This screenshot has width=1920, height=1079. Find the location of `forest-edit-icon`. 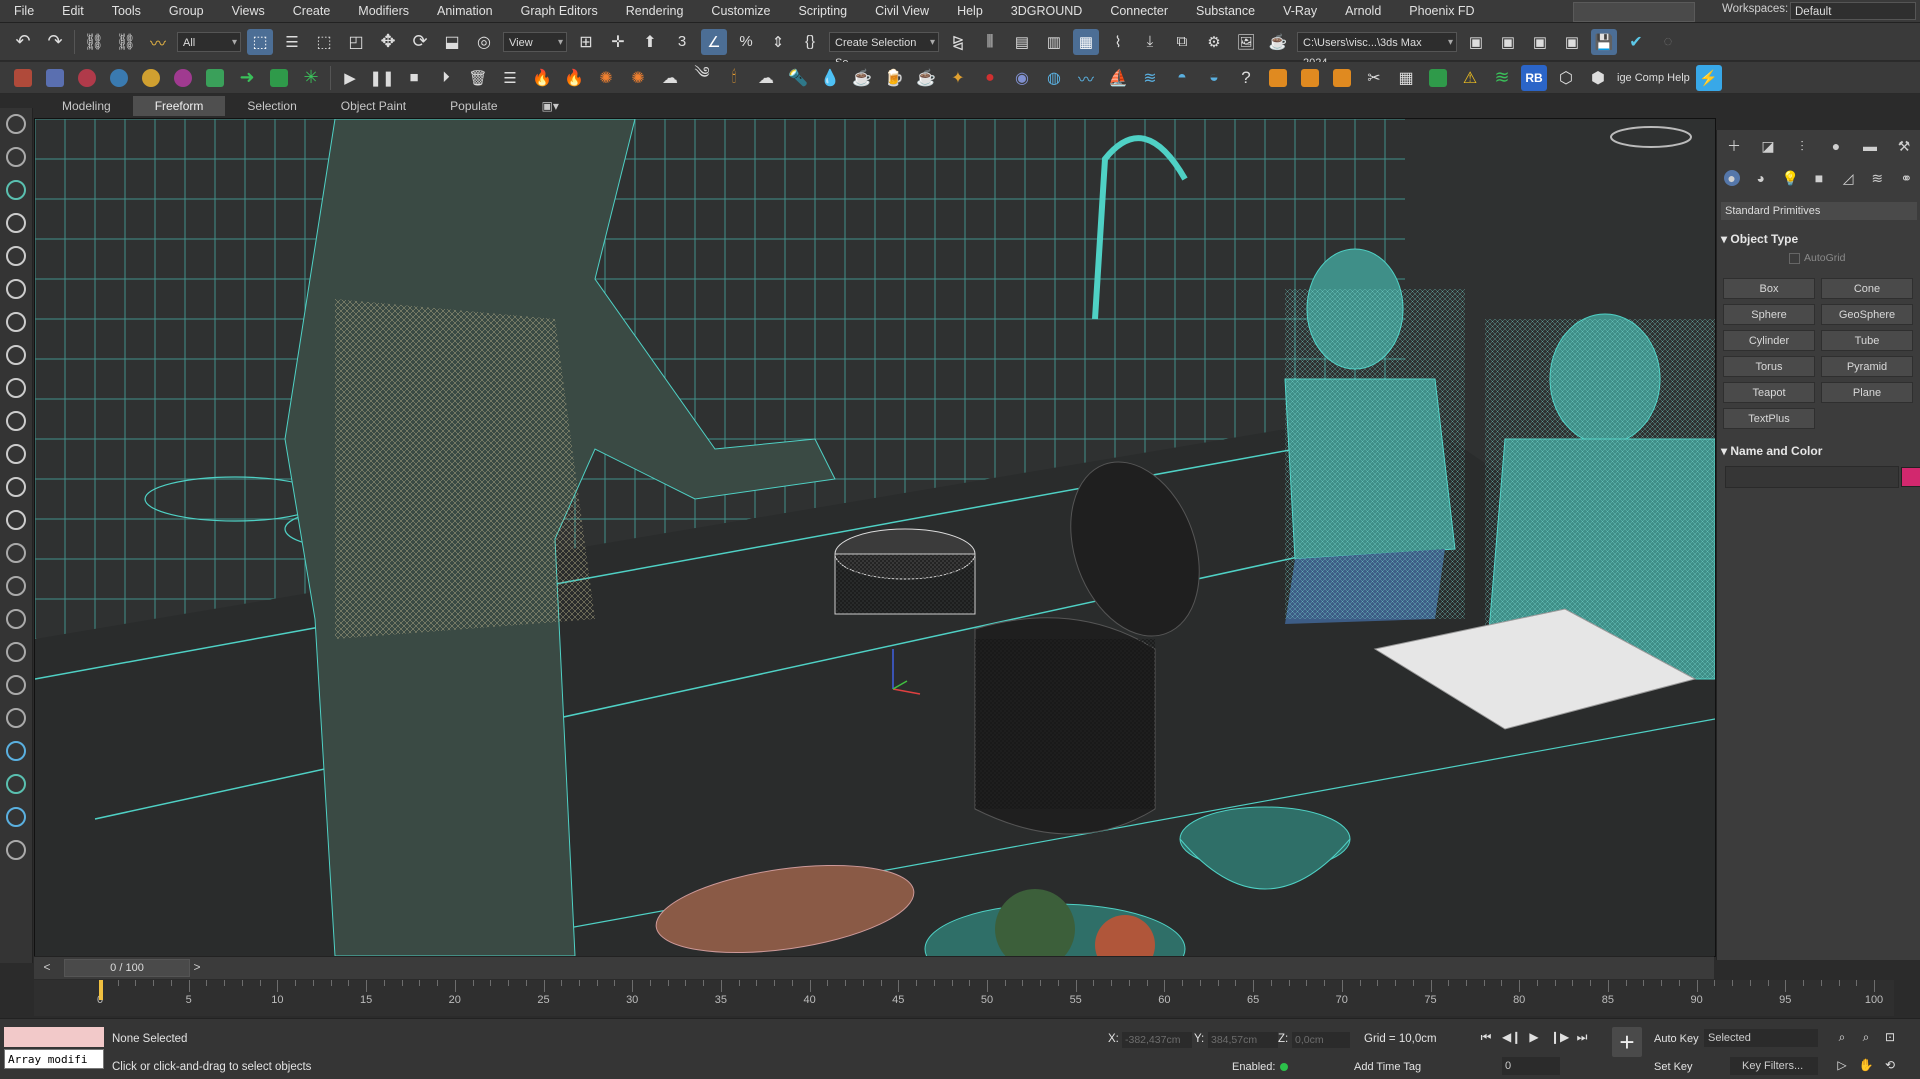

forest-edit-icon is located at coordinates (1310, 78).